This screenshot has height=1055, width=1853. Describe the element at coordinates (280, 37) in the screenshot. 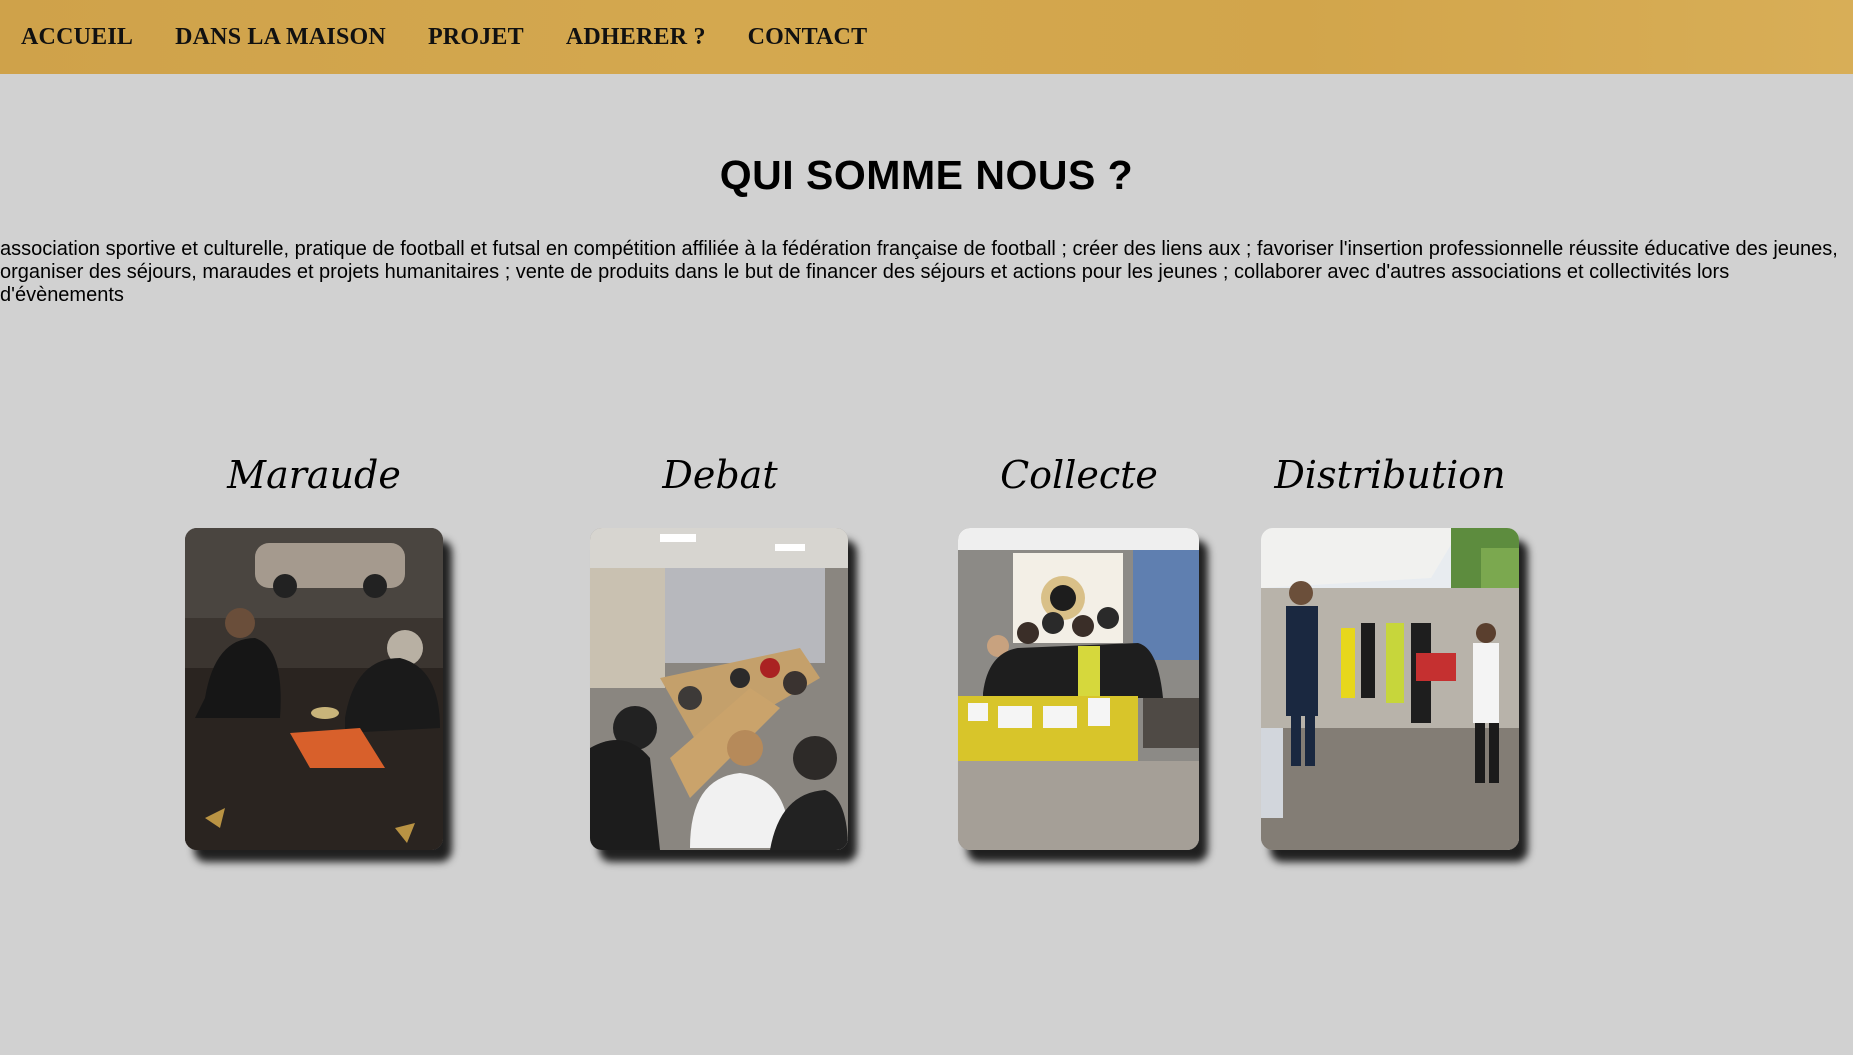

I see `nav-item-dans-la-maison: DANS LA MAISON` at that location.